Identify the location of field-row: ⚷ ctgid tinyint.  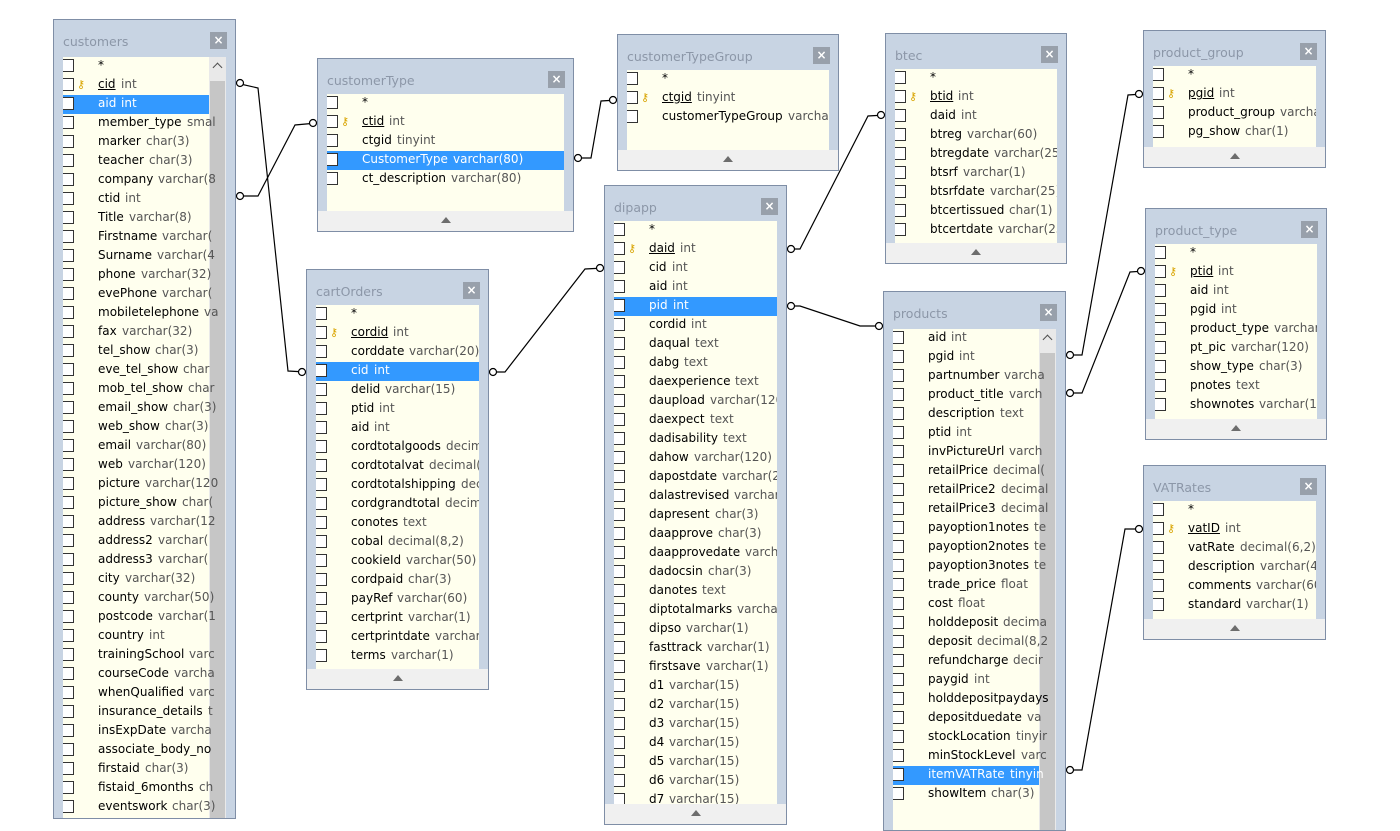
(728, 98).